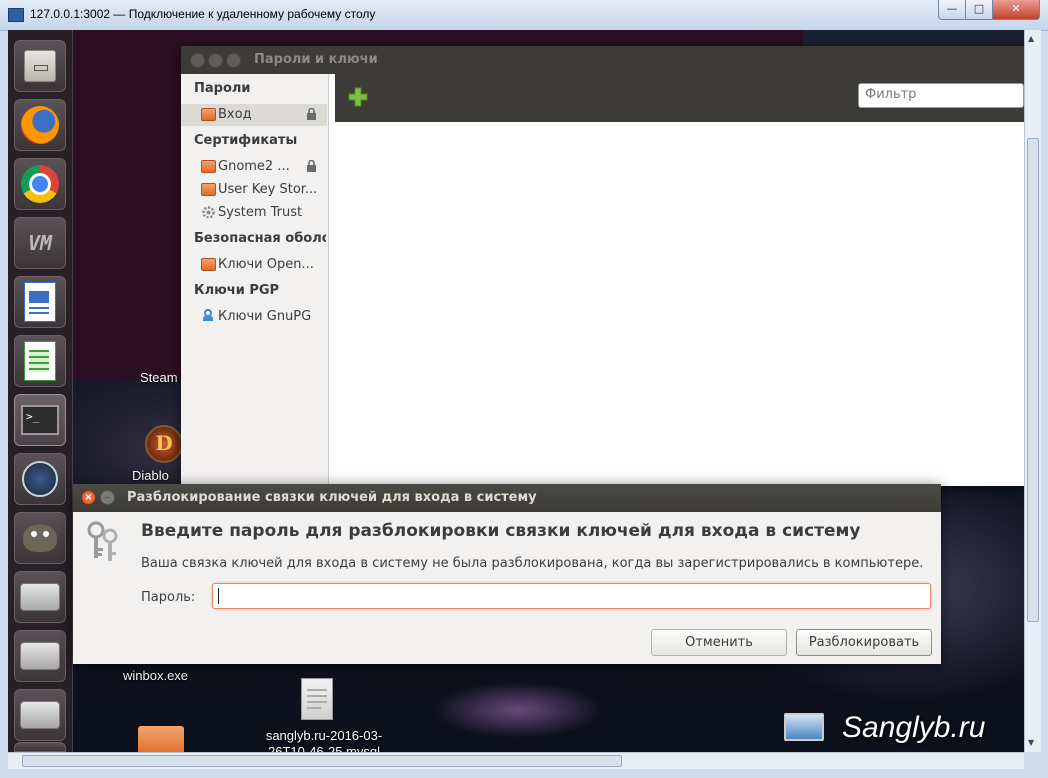 This screenshot has width=1048, height=778. I want to click on unlock-button: Разблокировать, so click(864, 642).